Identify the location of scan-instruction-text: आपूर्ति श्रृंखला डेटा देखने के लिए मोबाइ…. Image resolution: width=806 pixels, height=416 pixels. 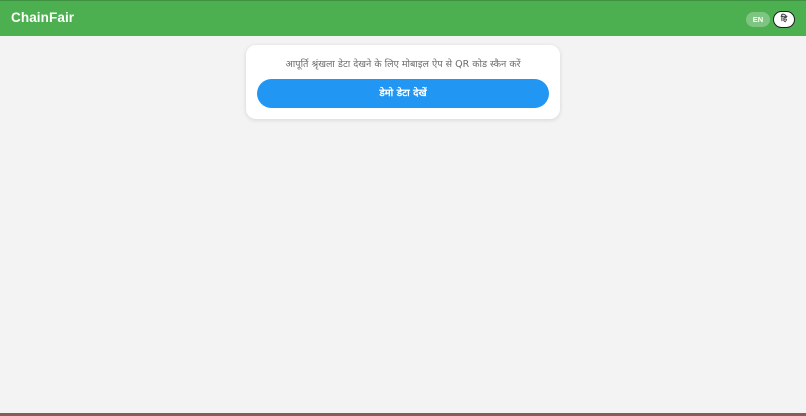
(403, 64).